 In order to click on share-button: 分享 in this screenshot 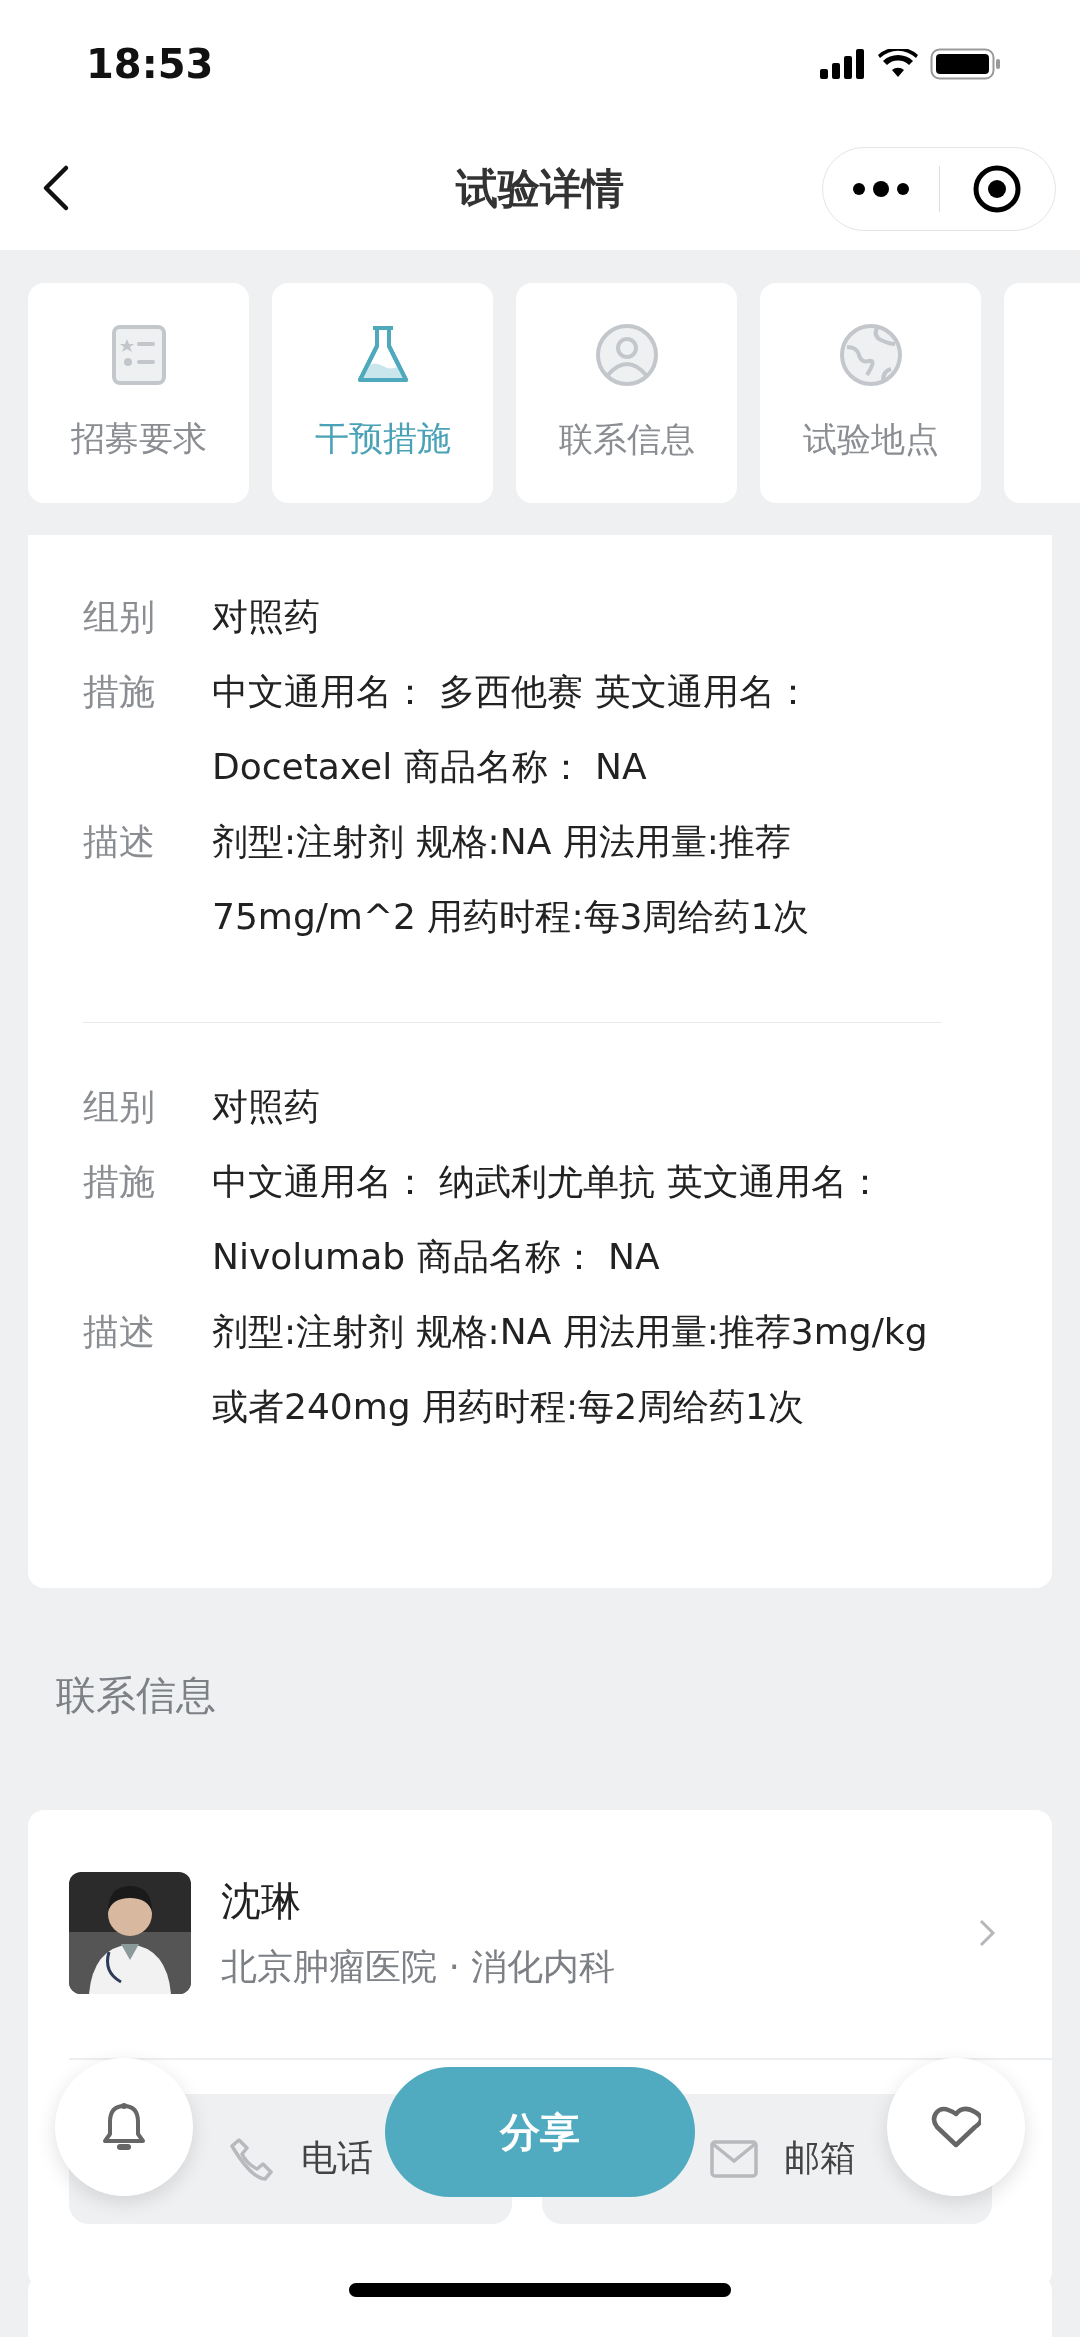, I will do `click(540, 2132)`.